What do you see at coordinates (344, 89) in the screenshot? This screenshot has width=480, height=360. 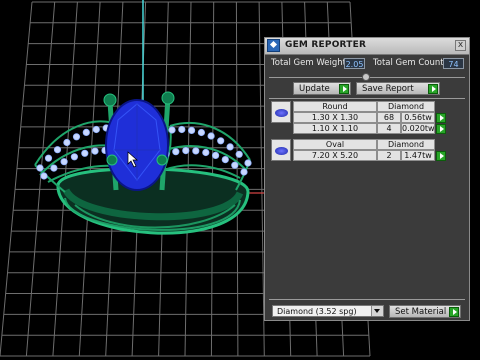 I see `update-go-icon` at bounding box center [344, 89].